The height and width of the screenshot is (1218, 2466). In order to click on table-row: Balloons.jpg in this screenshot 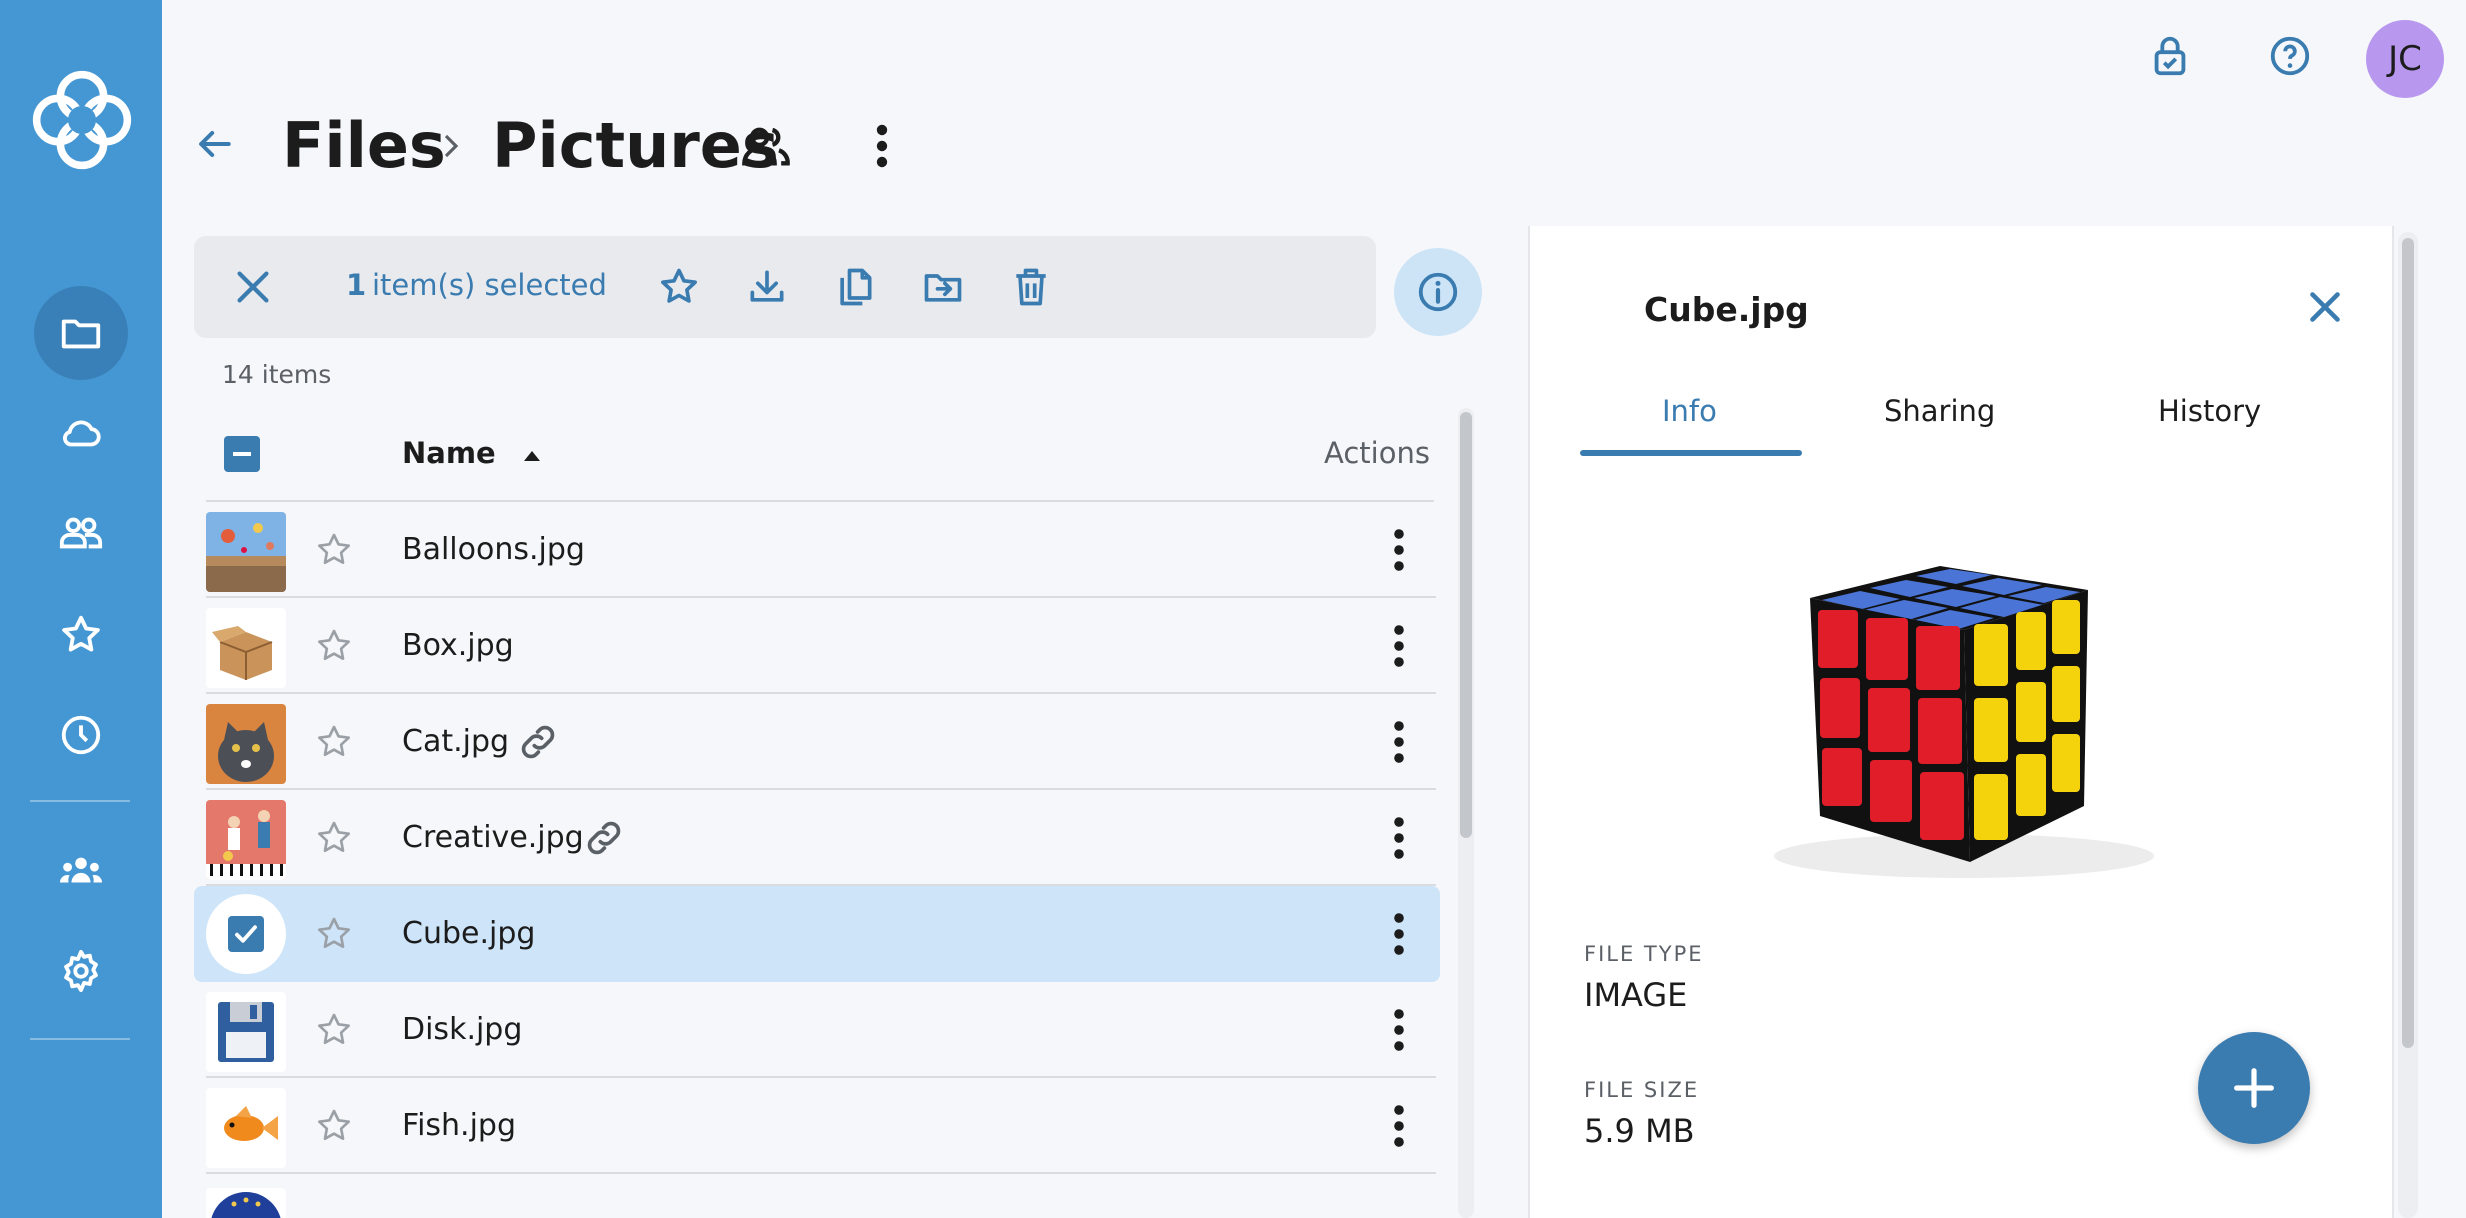, I will do `click(817, 550)`.